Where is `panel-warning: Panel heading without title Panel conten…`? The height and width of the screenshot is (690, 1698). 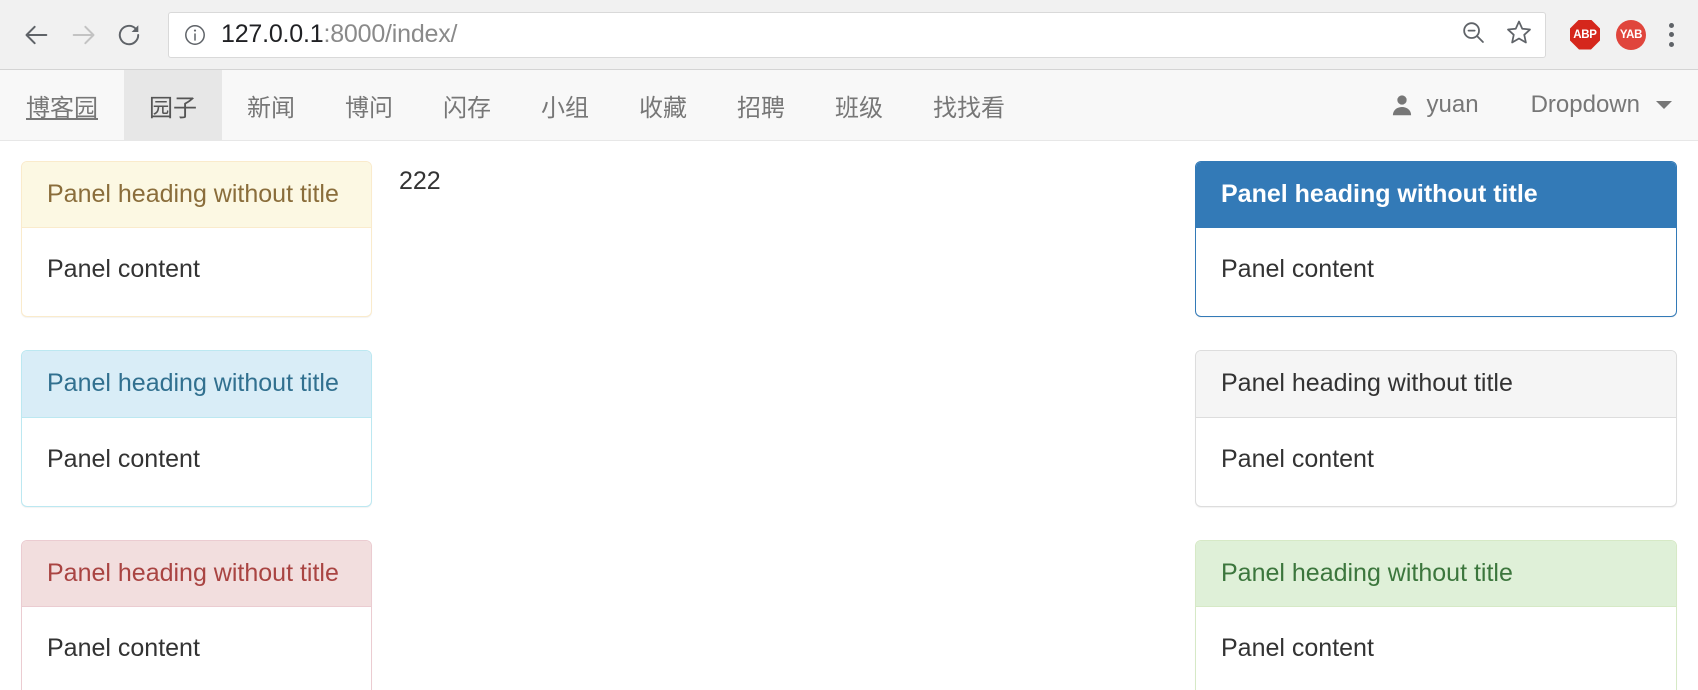
panel-warning: Panel heading without title Panel conten… is located at coordinates (196, 239).